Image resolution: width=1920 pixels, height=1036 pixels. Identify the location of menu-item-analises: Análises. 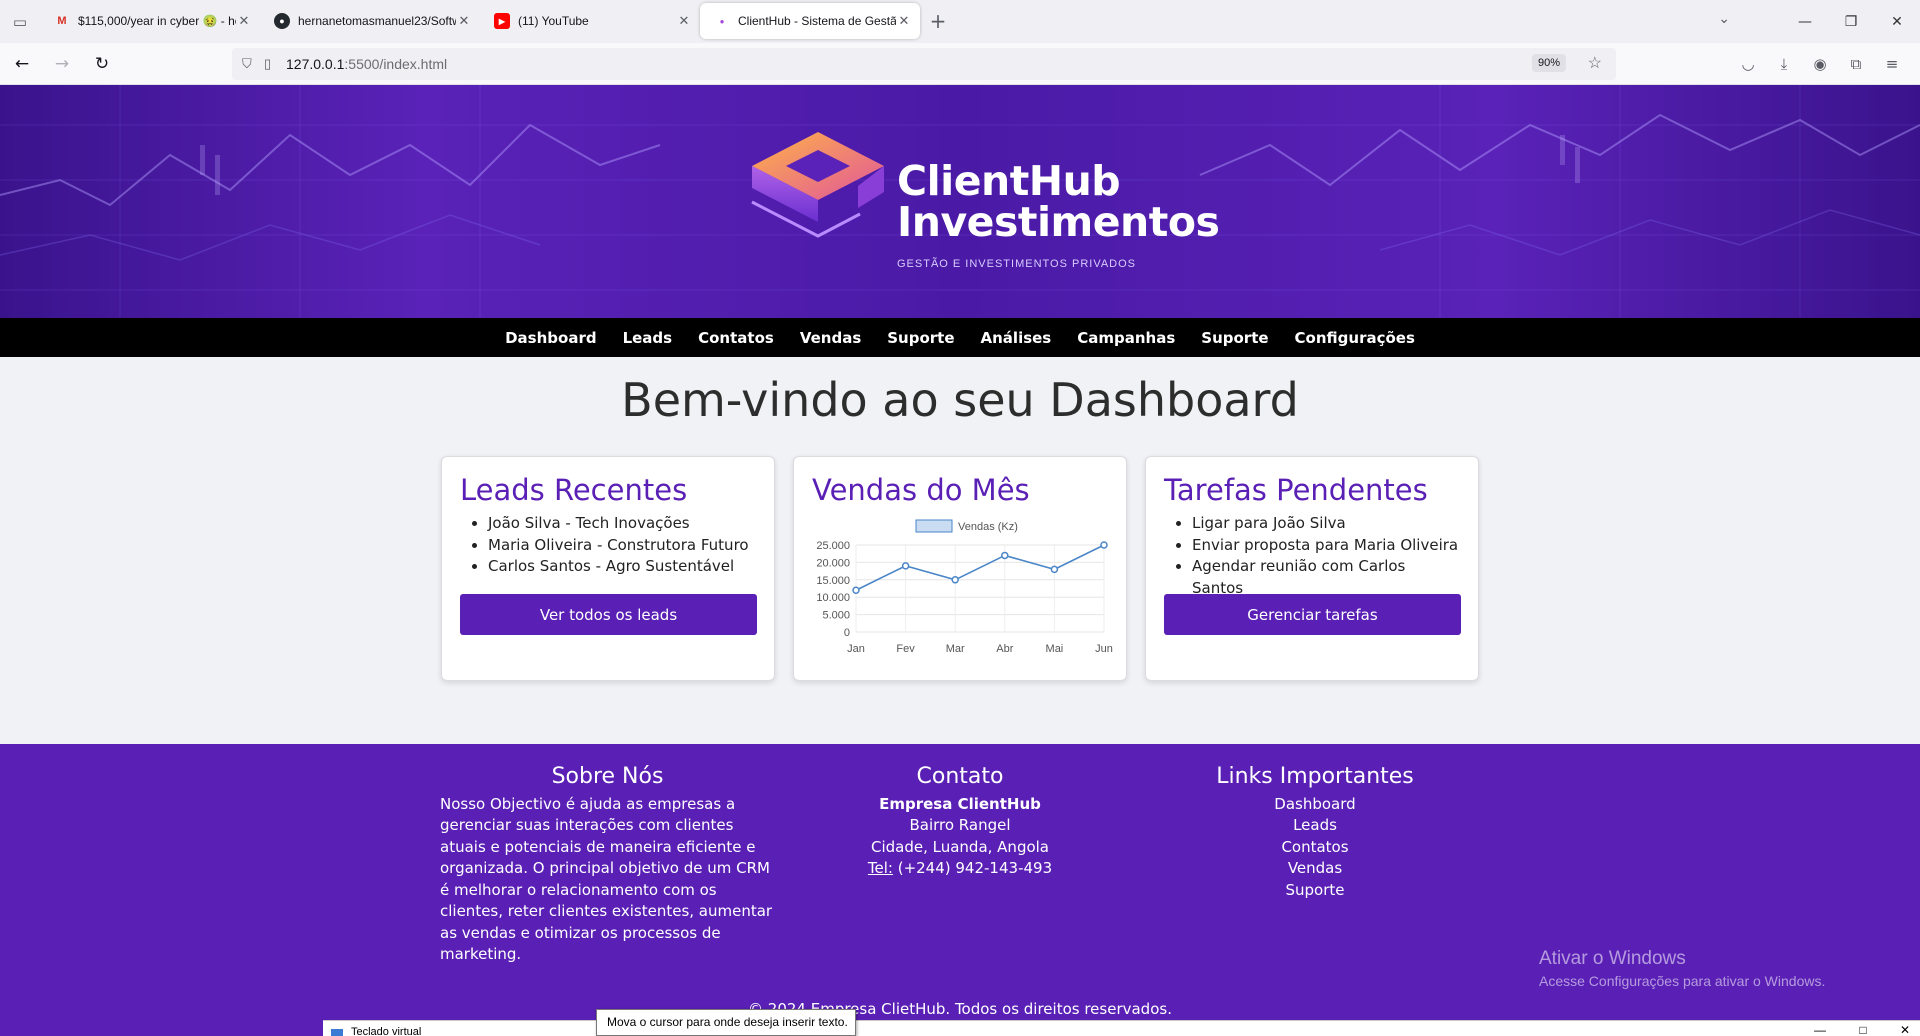
(1016, 338).